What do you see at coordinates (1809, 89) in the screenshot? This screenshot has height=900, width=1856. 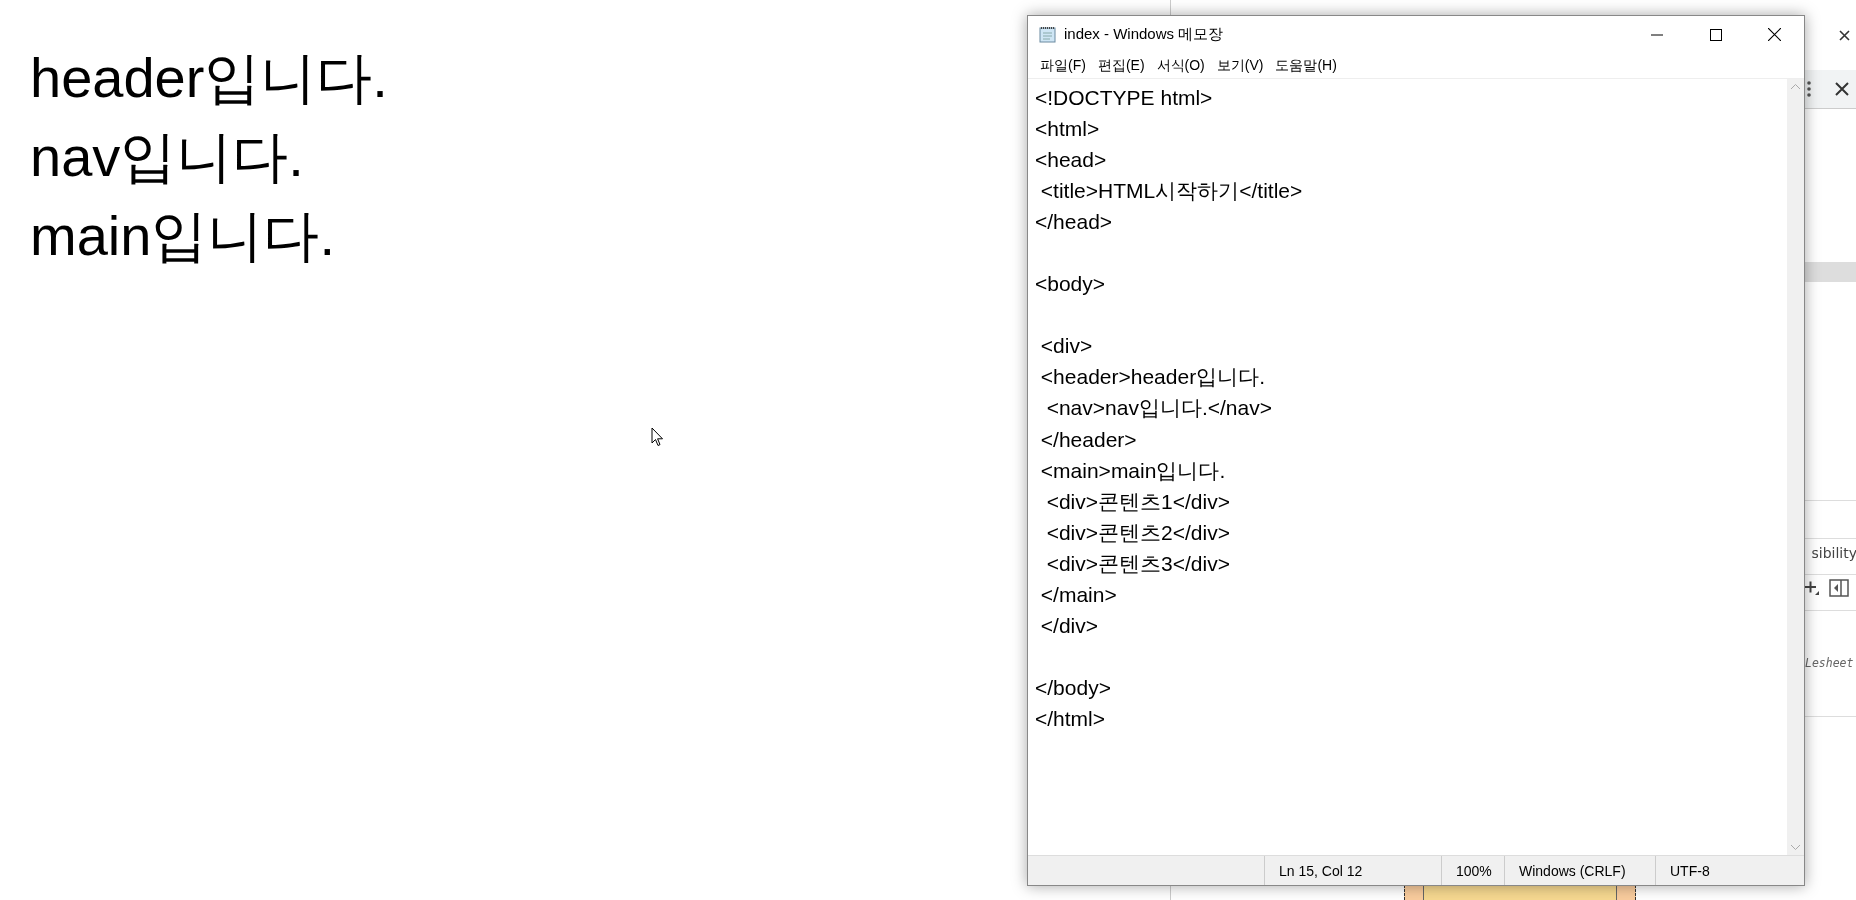 I see `more-icon` at bounding box center [1809, 89].